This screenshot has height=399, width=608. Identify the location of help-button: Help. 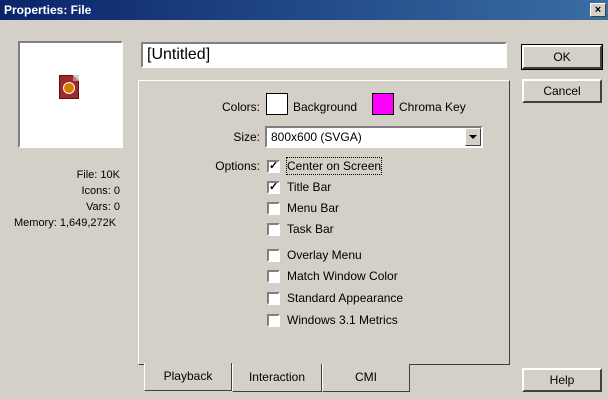
(562, 380).